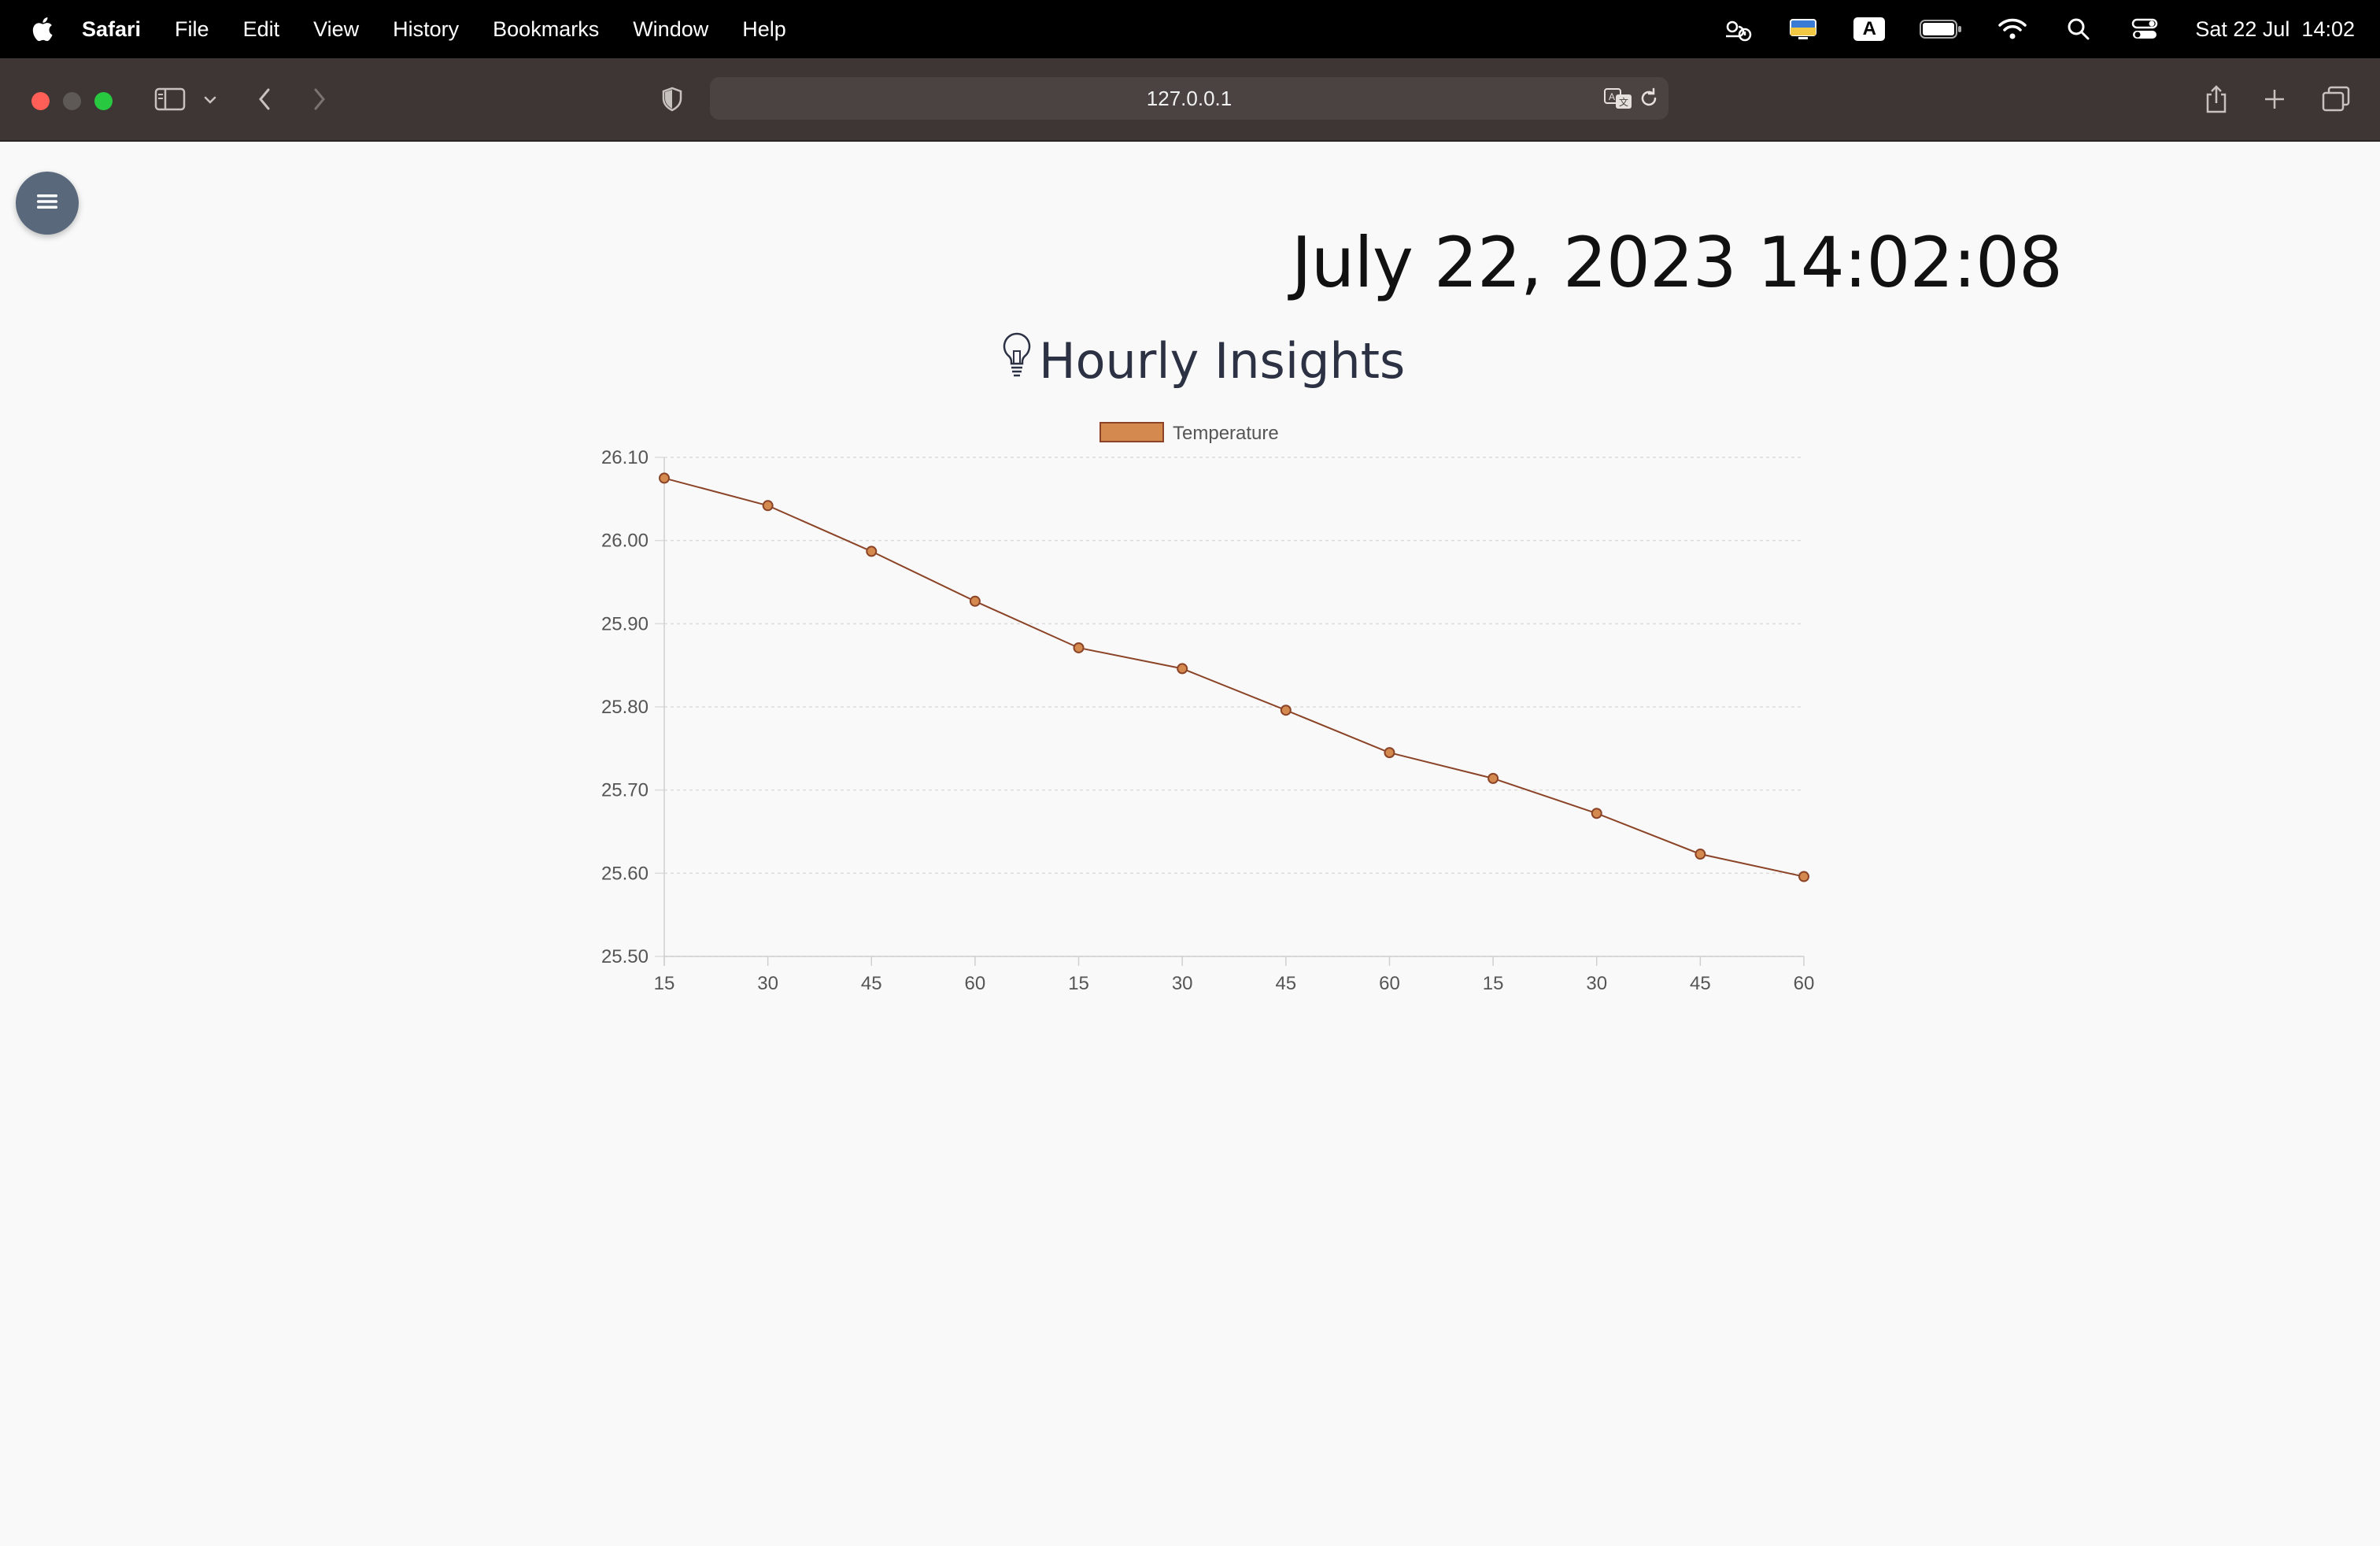 This screenshot has width=2380, height=1546. What do you see at coordinates (319, 99) in the screenshot?
I see `forward-icon` at bounding box center [319, 99].